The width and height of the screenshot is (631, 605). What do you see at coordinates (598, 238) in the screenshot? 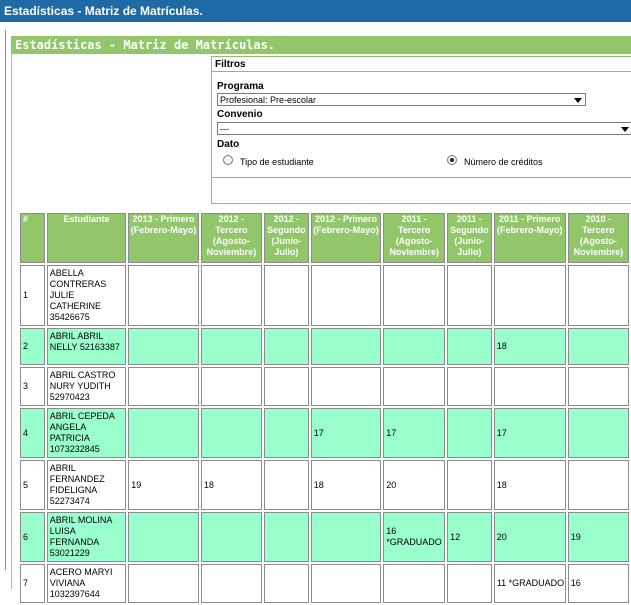
I see `header-2010-tercero: 2010 - Tercero (Agosto-Noviembre)` at bounding box center [598, 238].